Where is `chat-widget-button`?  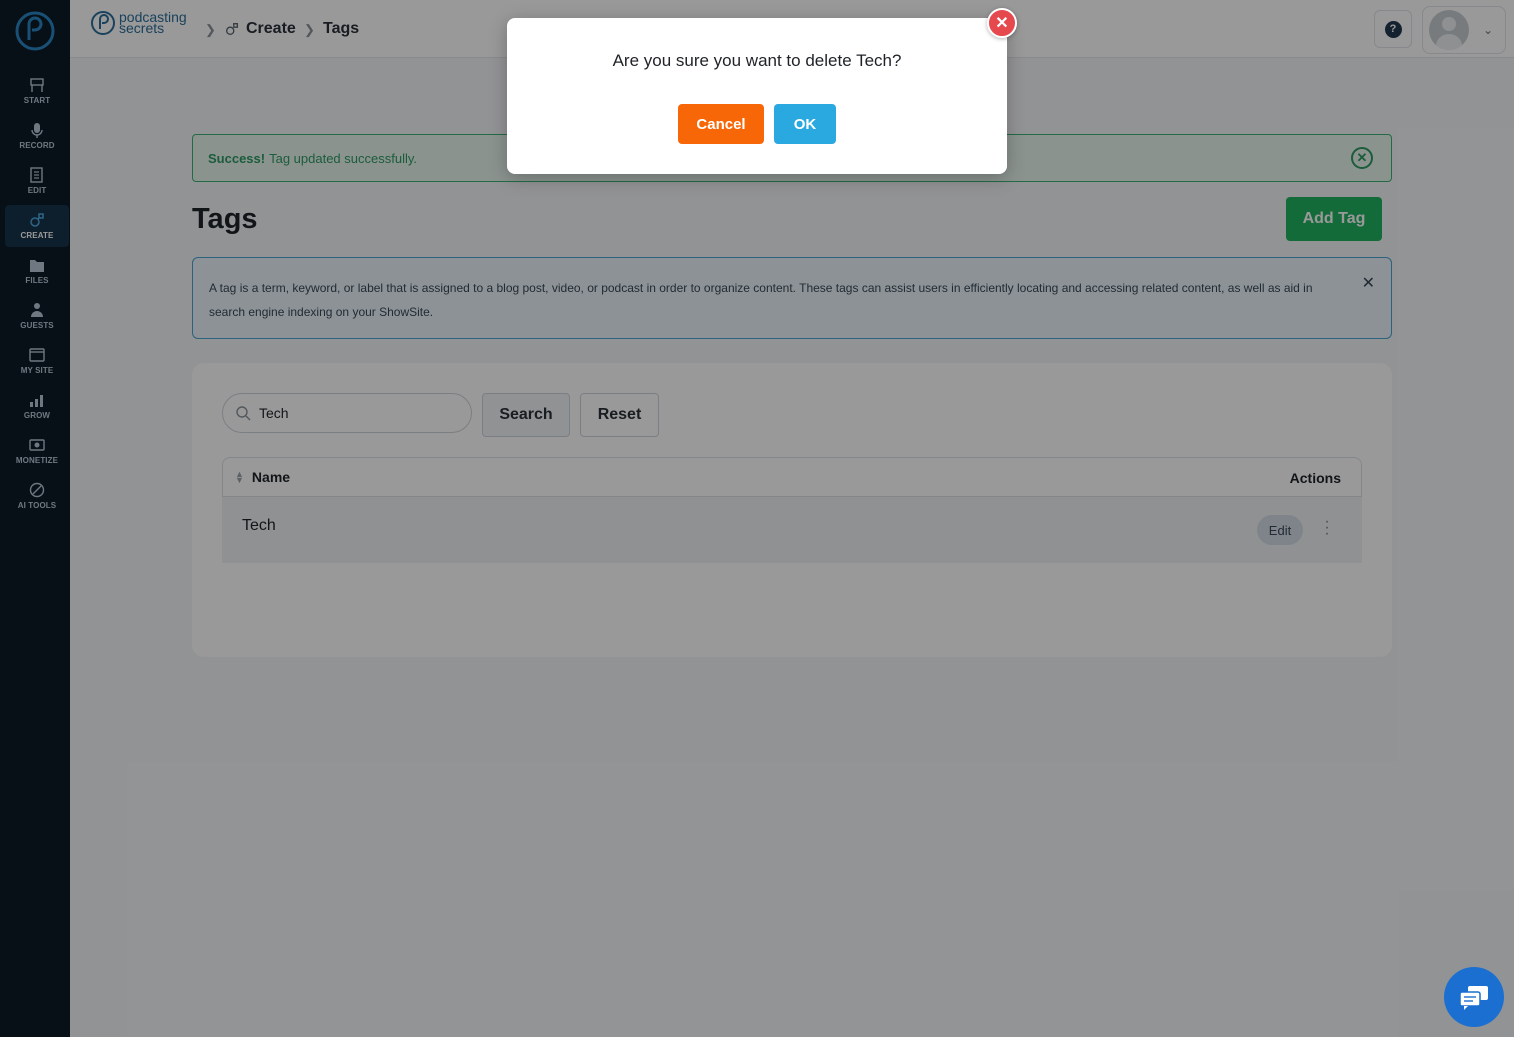 chat-widget-button is located at coordinates (1474, 997).